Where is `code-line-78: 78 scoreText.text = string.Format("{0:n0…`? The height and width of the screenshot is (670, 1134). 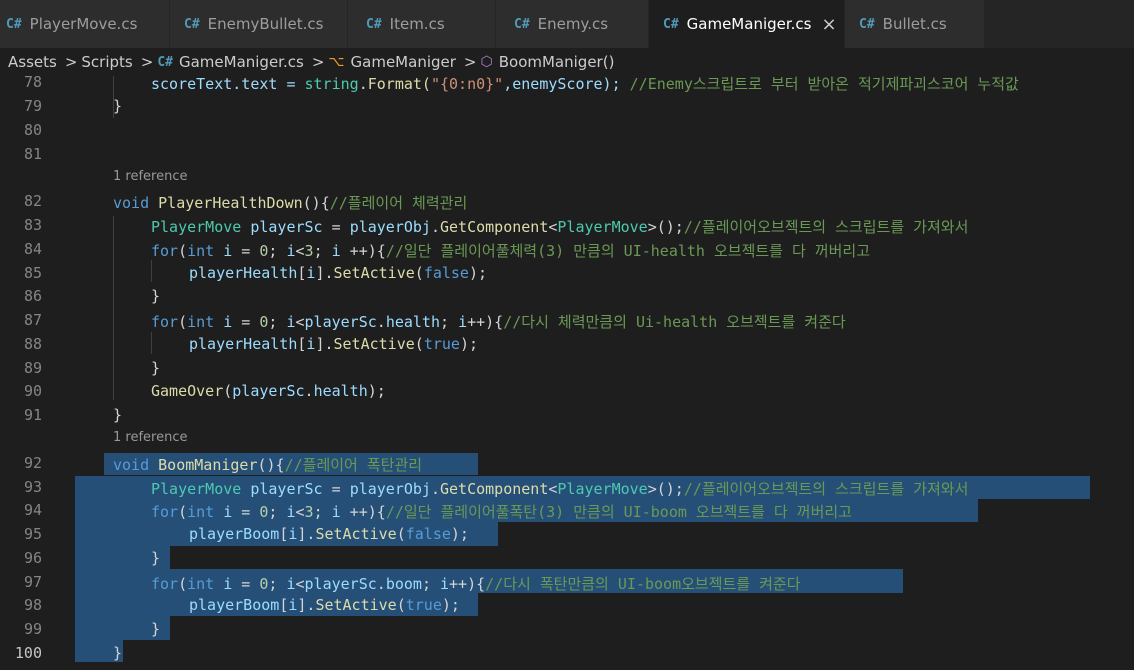 code-line-78: 78 scoreText.text = string.Format("{0:n0… is located at coordinates (567, 84).